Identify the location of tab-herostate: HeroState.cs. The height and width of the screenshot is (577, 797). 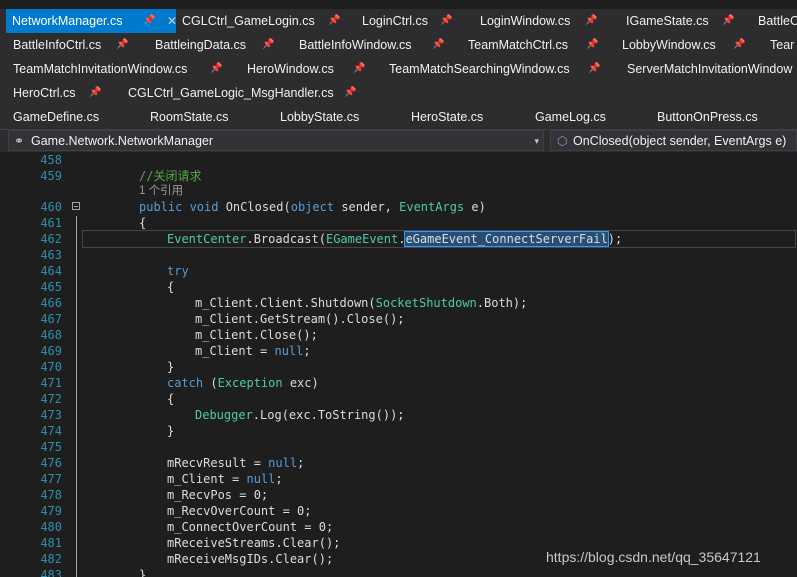
(447, 117).